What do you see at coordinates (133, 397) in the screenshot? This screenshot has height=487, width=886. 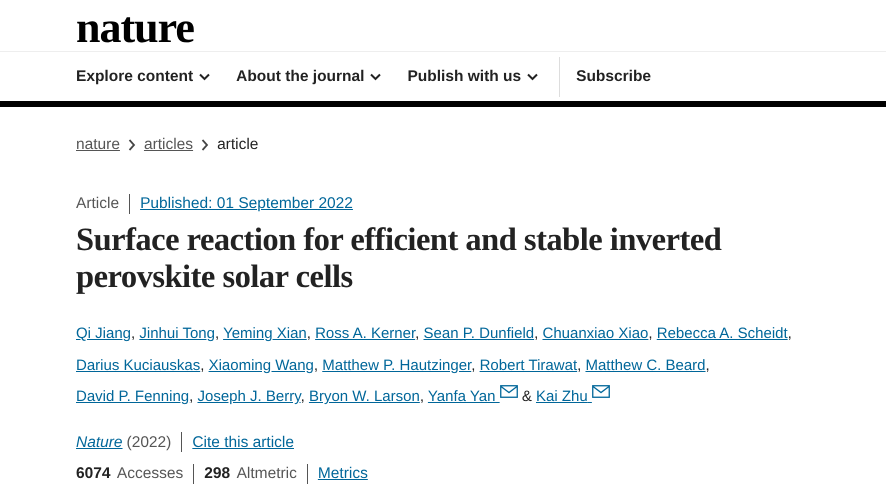 I see `author-link: David P. Fenning` at bounding box center [133, 397].